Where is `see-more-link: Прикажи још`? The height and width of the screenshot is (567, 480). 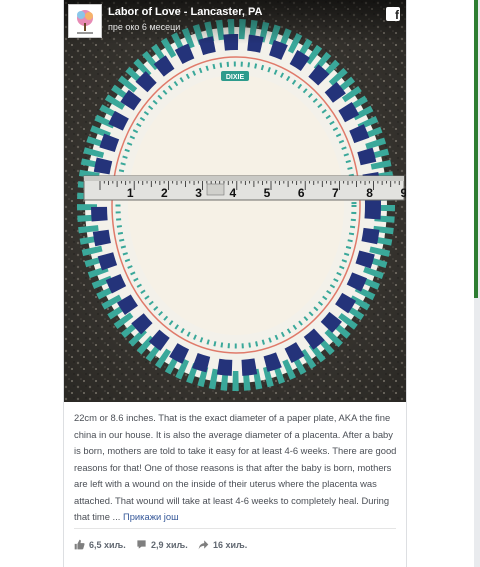
see-more-link: Прикажи још is located at coordinates (151, 516).